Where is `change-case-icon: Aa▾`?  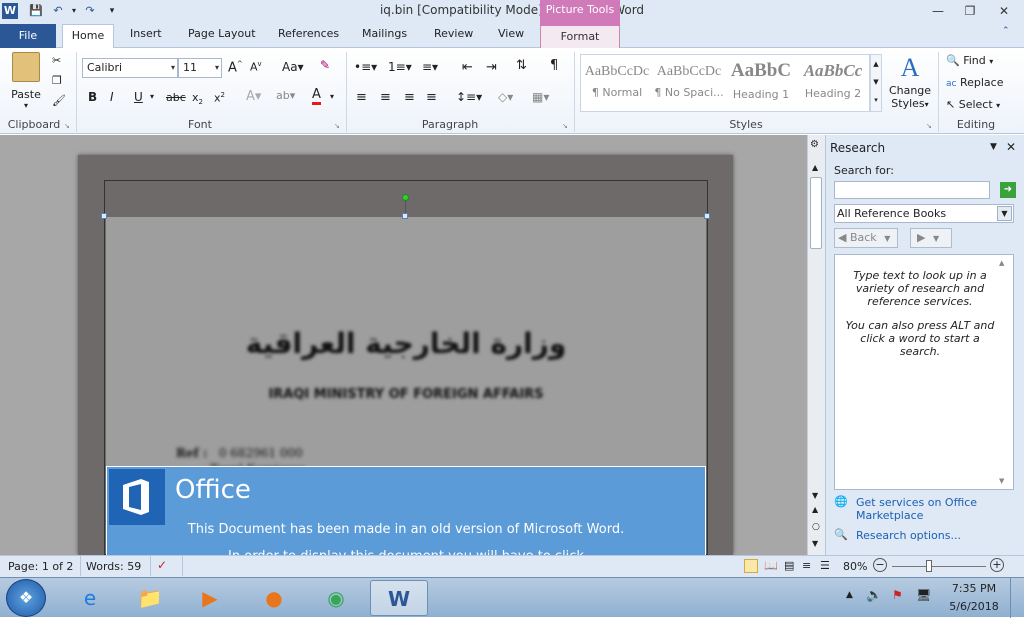
change-case-icon: Aa▾ is located at coordinates (293, 67).